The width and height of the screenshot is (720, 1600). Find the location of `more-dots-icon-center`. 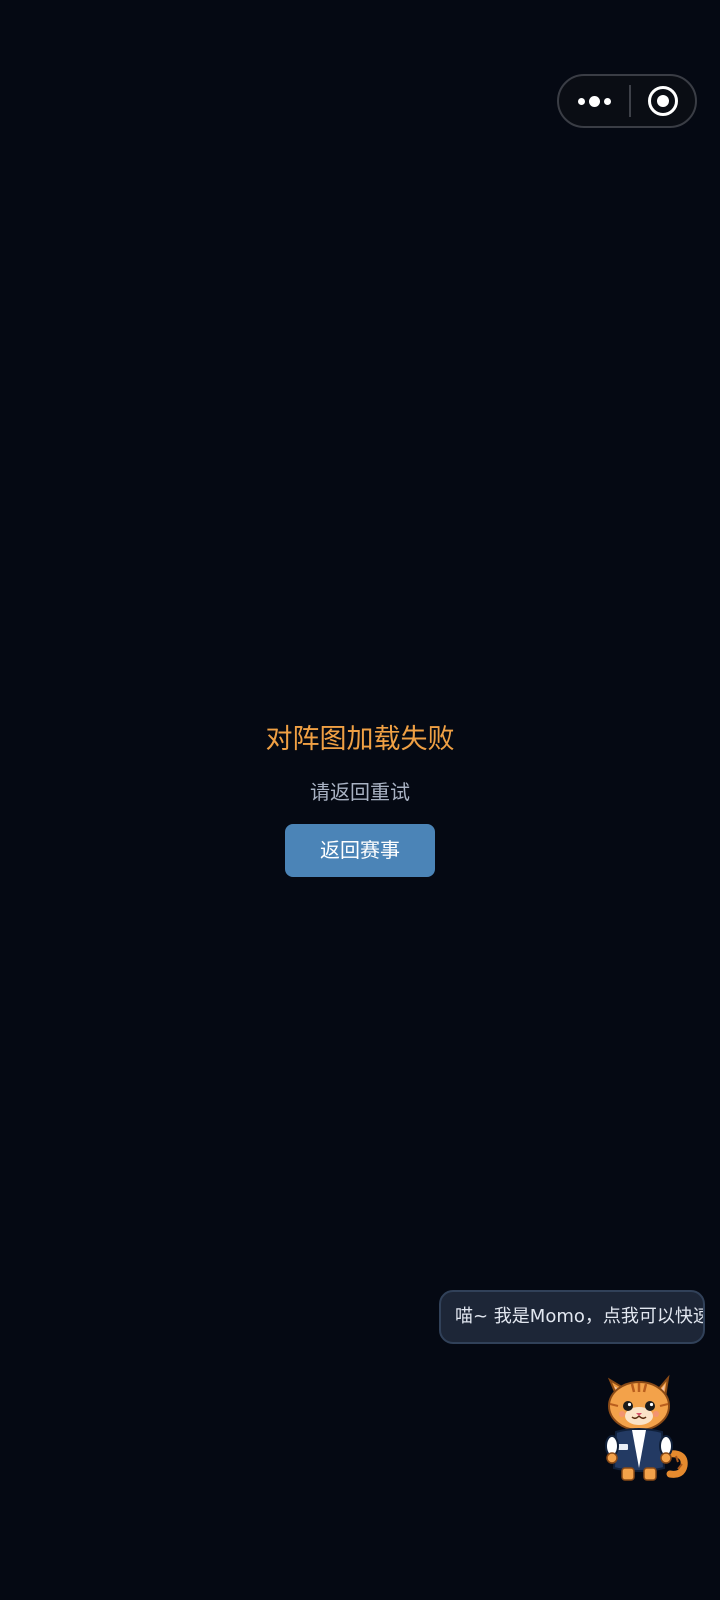

more-dots-icon-center is located at coordinates (594, 101).